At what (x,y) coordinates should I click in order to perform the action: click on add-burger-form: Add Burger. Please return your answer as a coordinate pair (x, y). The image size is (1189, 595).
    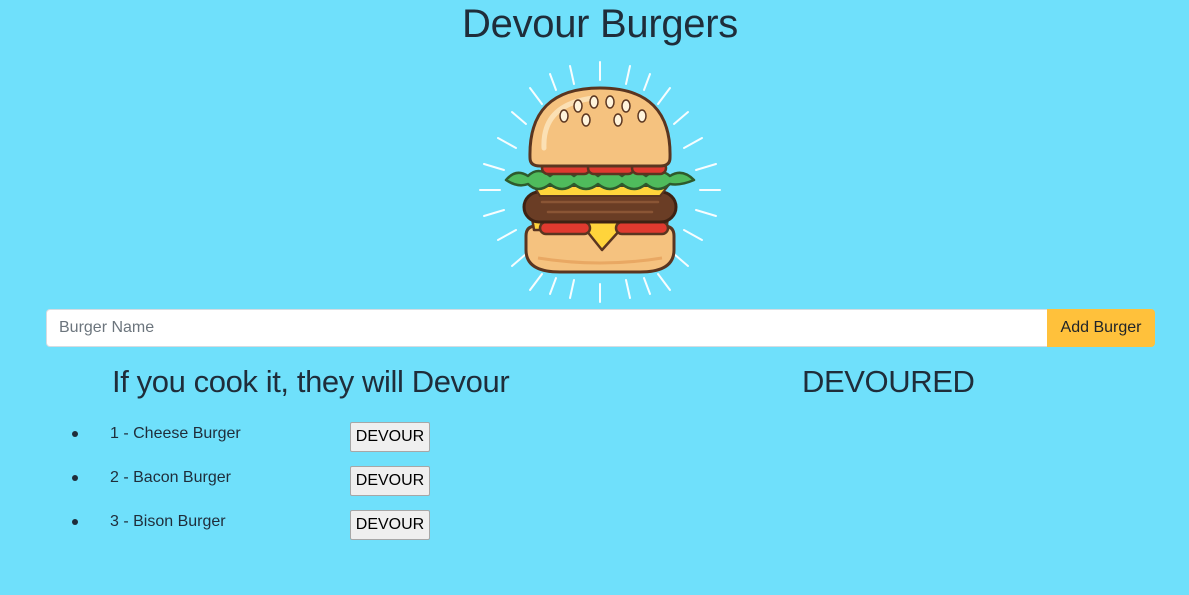
    Looking at the image, I should click on (600, 328).